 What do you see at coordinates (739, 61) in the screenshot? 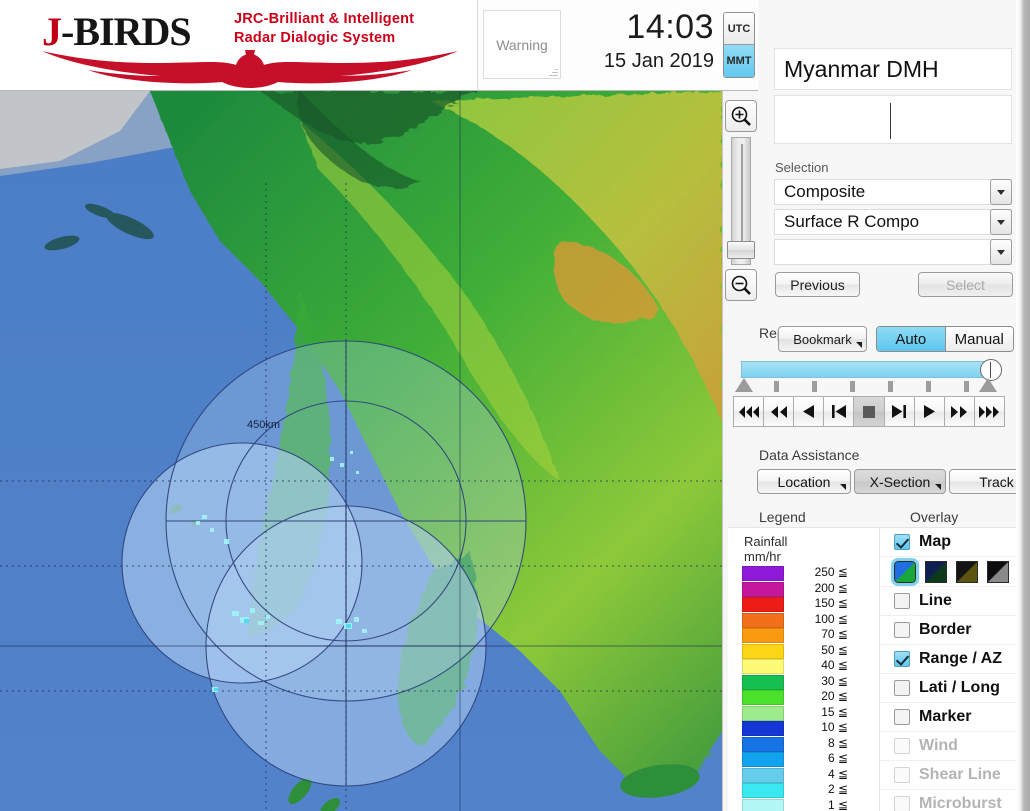
I see `timezone-mmt-button: MMT` at bounding box center [739, 61].